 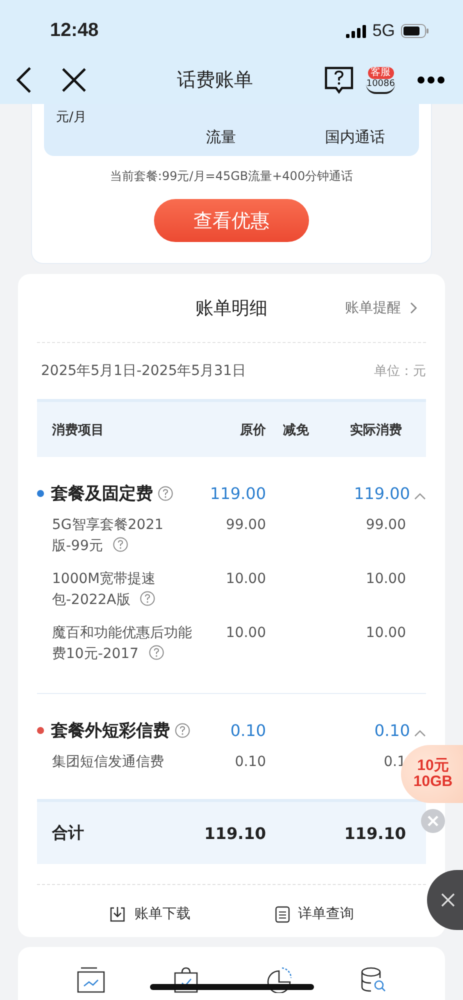 I want to click on table-cell: 99.00, so click(x=386, y=525).